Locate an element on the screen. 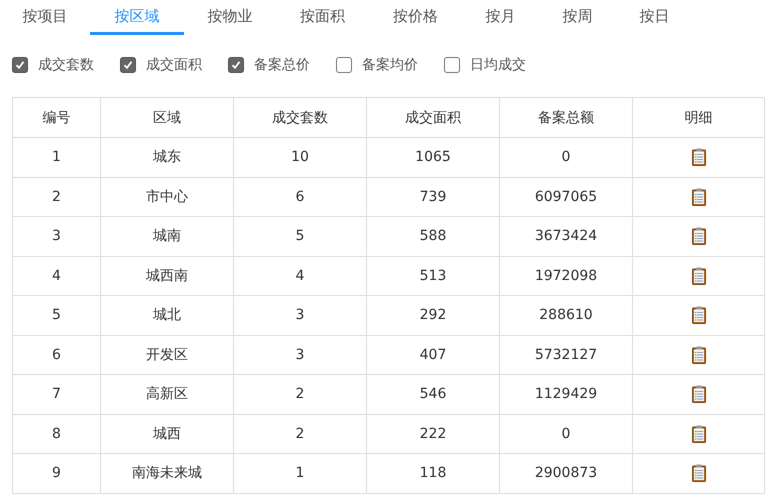 This screenshot has width=770, height=504. table-cell: 1065 is located at coordinates (433, 157).